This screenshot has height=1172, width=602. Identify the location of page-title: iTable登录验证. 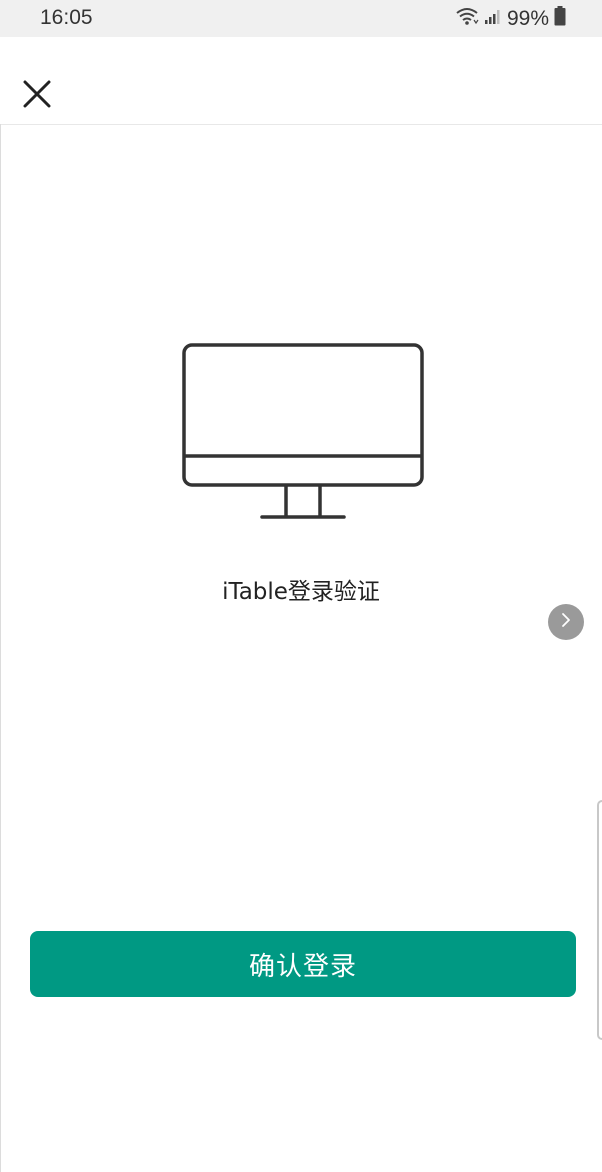
(301, 592).